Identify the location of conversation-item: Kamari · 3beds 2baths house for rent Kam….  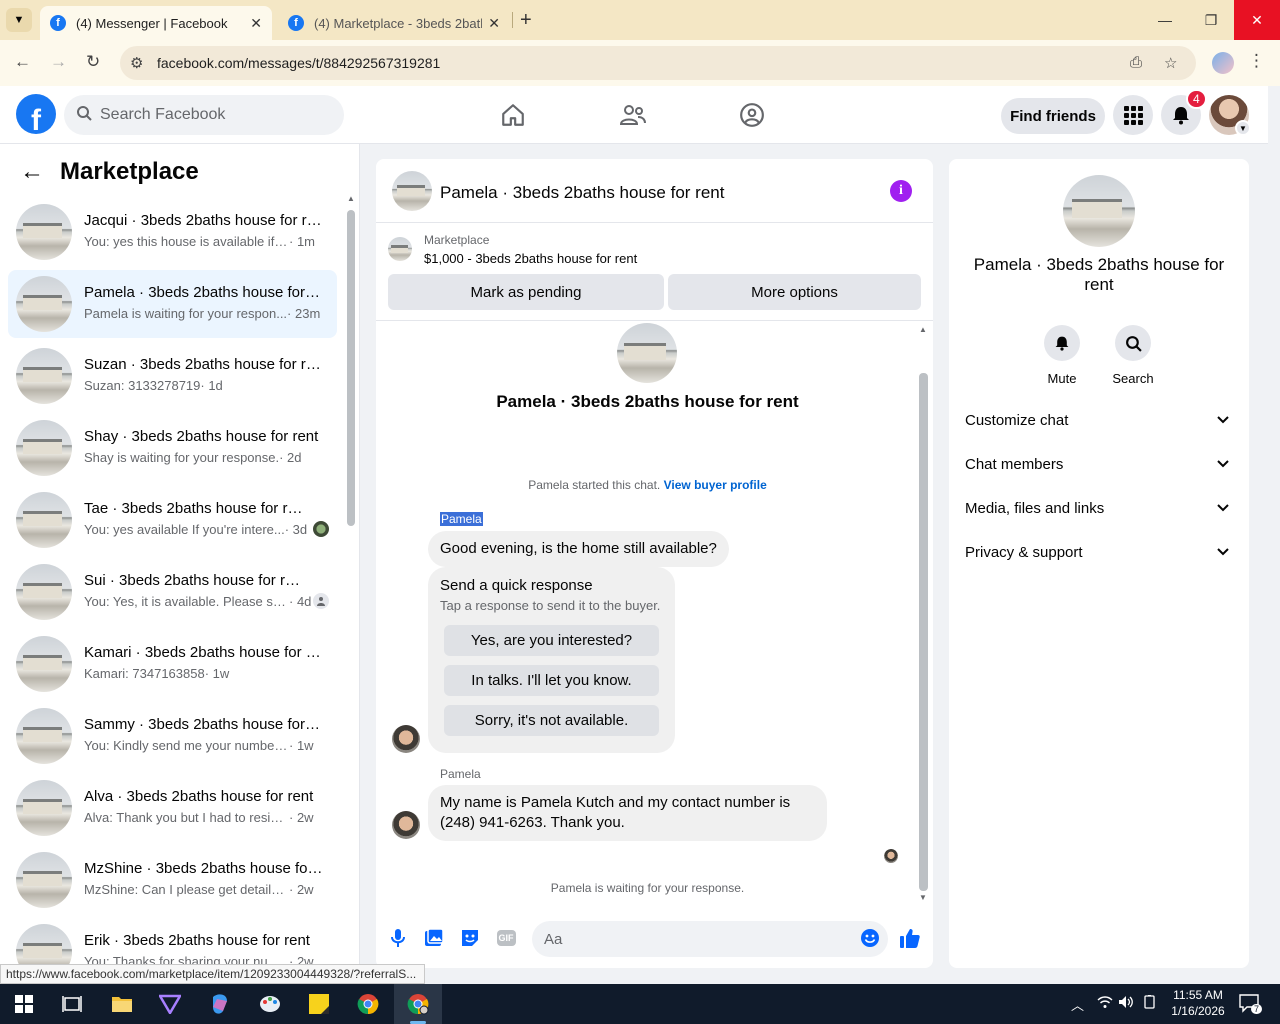
(172, 664).